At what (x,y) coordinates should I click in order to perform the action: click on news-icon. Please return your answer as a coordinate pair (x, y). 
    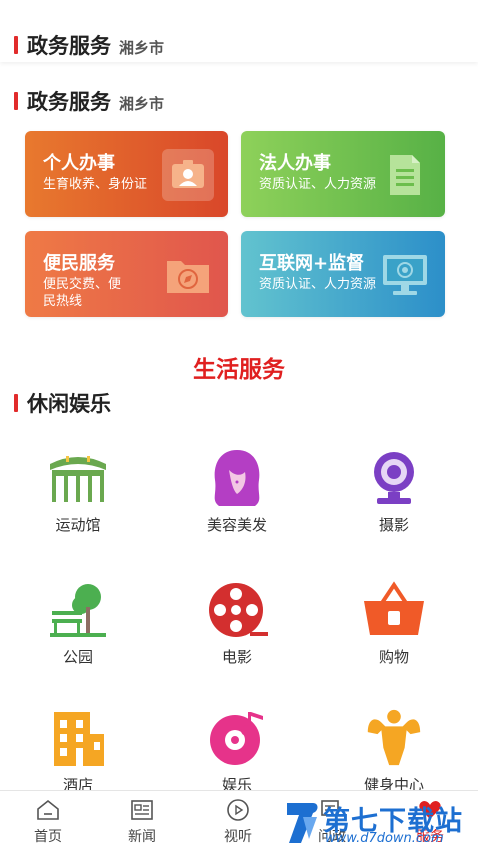
    Looking at the image, I should click on (142, 810).